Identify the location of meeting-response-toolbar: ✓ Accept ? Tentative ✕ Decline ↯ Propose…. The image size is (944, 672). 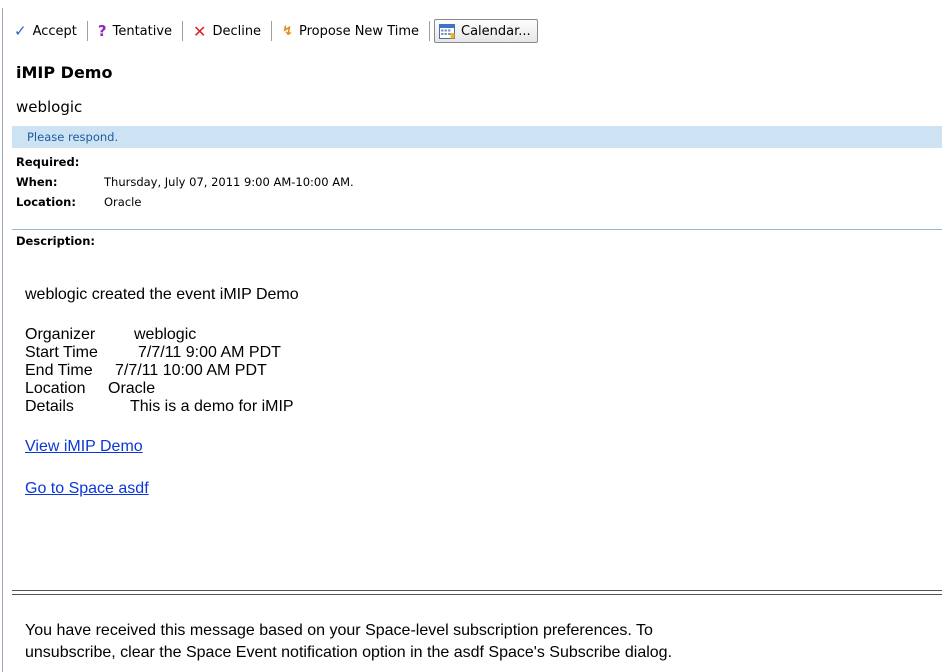
(273, 31).